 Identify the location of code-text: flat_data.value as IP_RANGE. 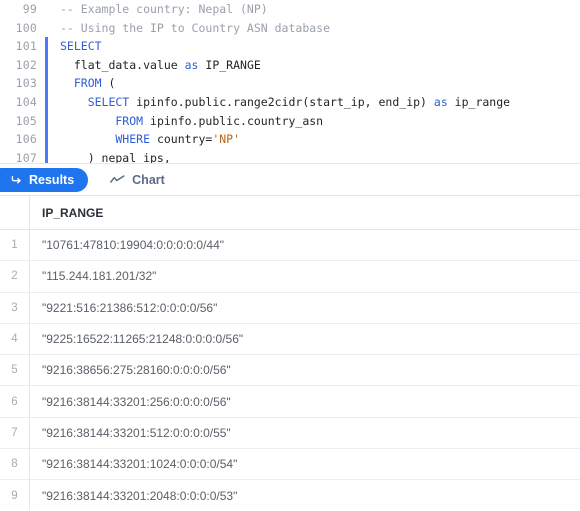
(154, 65).